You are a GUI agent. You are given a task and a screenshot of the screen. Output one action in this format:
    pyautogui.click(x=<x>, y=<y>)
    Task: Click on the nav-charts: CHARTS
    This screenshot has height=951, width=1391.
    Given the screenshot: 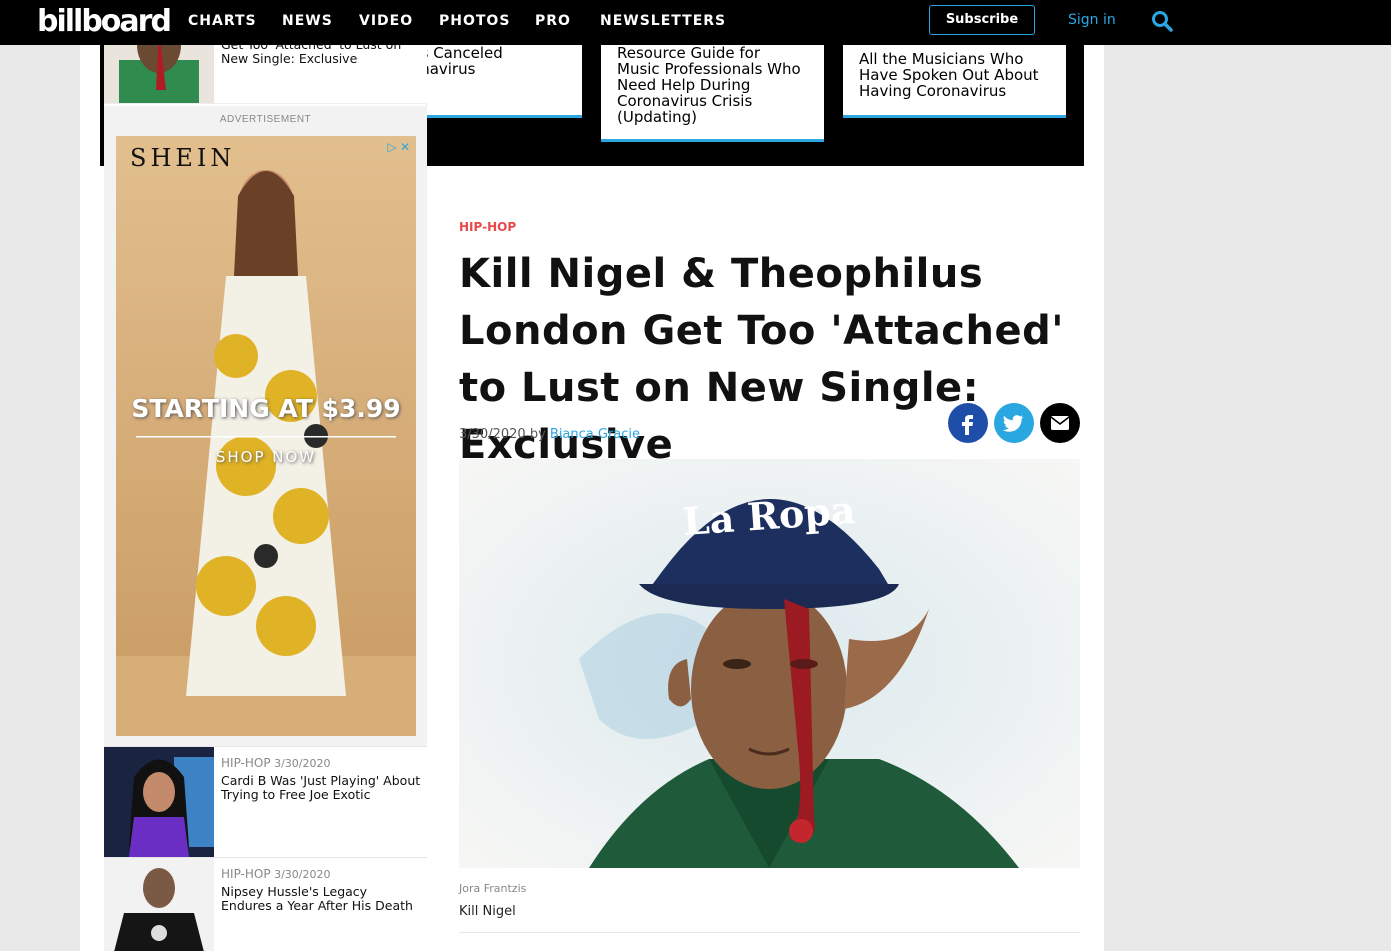 What is the action you would take?
    pyautogui.click(x=222, y=22)
    